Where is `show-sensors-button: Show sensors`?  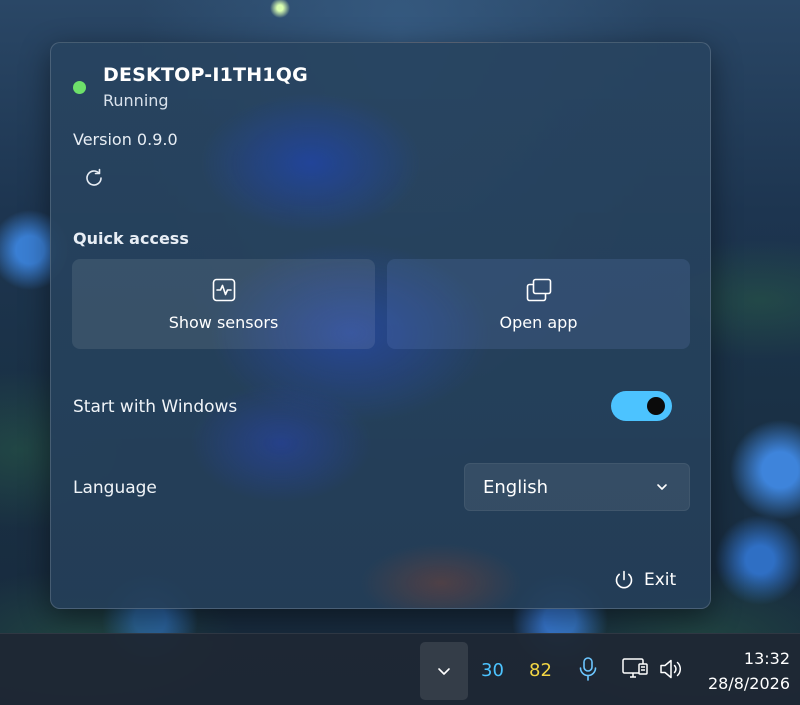 show-sensors-button: Show sensors is located at coordinates (223, 304).